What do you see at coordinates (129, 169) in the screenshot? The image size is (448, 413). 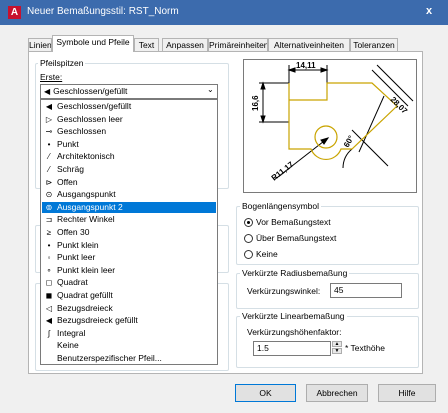 I see `arrowhead-option: ⁄ Schräg` at bounding box center [129, 169].